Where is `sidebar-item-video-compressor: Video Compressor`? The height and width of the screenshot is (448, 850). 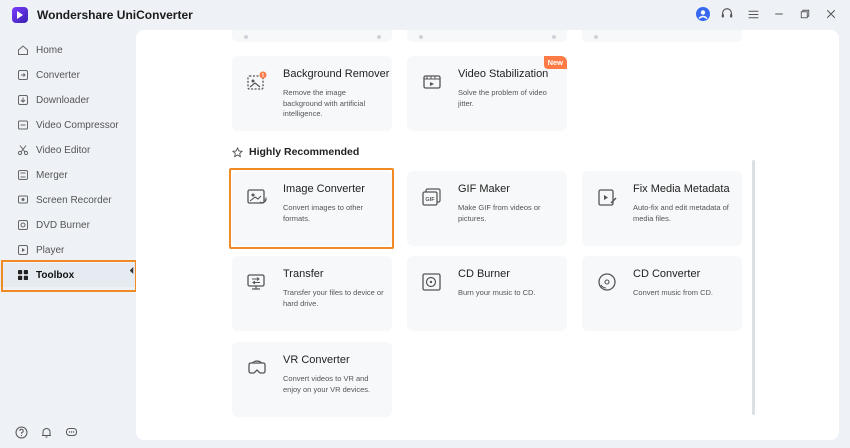 sidebar-item-video-compressor: Video Compressor is located at coordinates (67, 125).